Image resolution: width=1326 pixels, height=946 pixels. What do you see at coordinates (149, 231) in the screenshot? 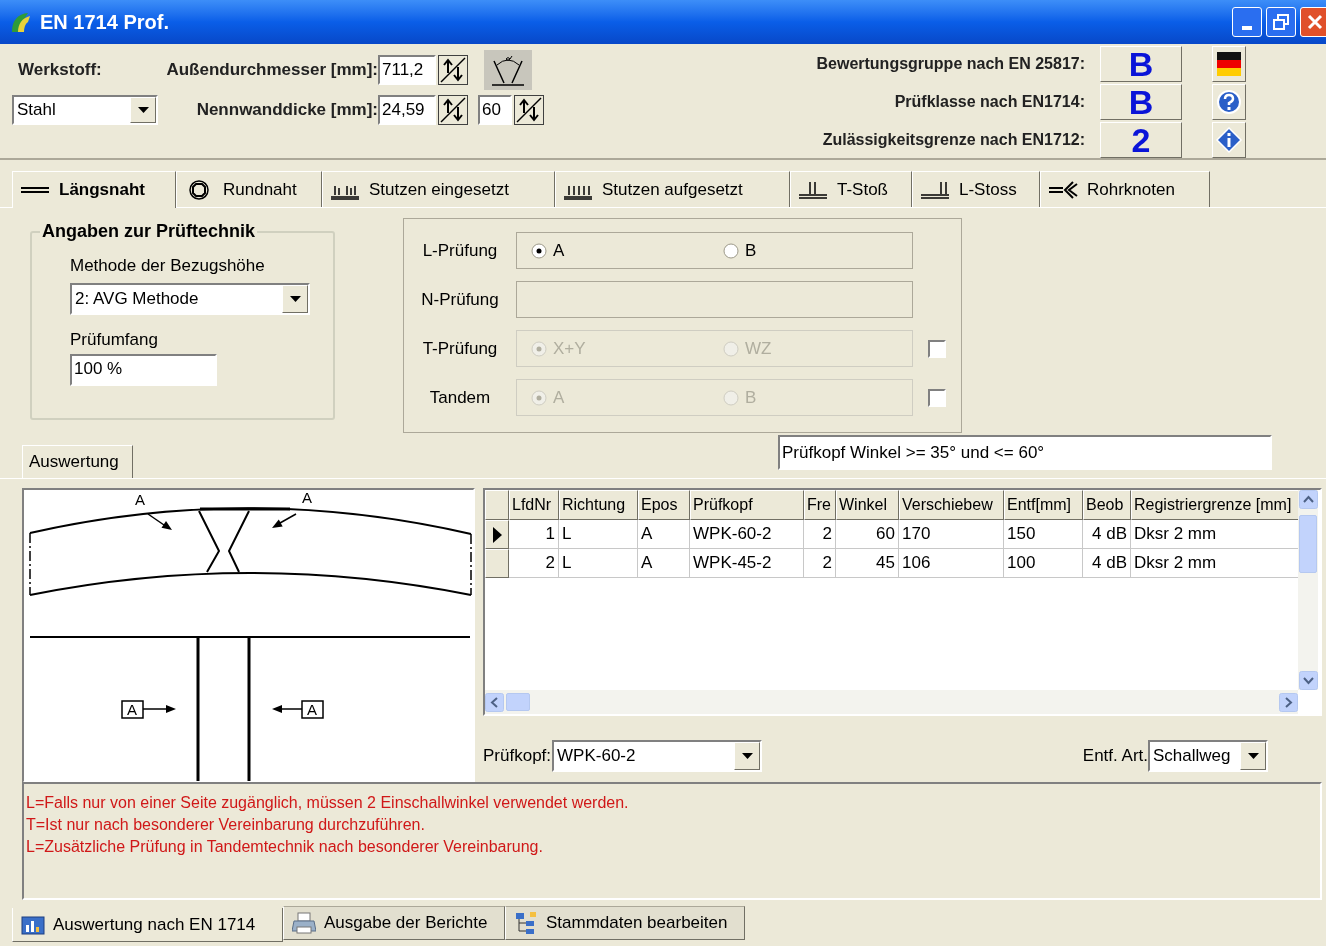
I see `group-title: Angaben zur Prüftechnik` at bounding box center [149, 231].